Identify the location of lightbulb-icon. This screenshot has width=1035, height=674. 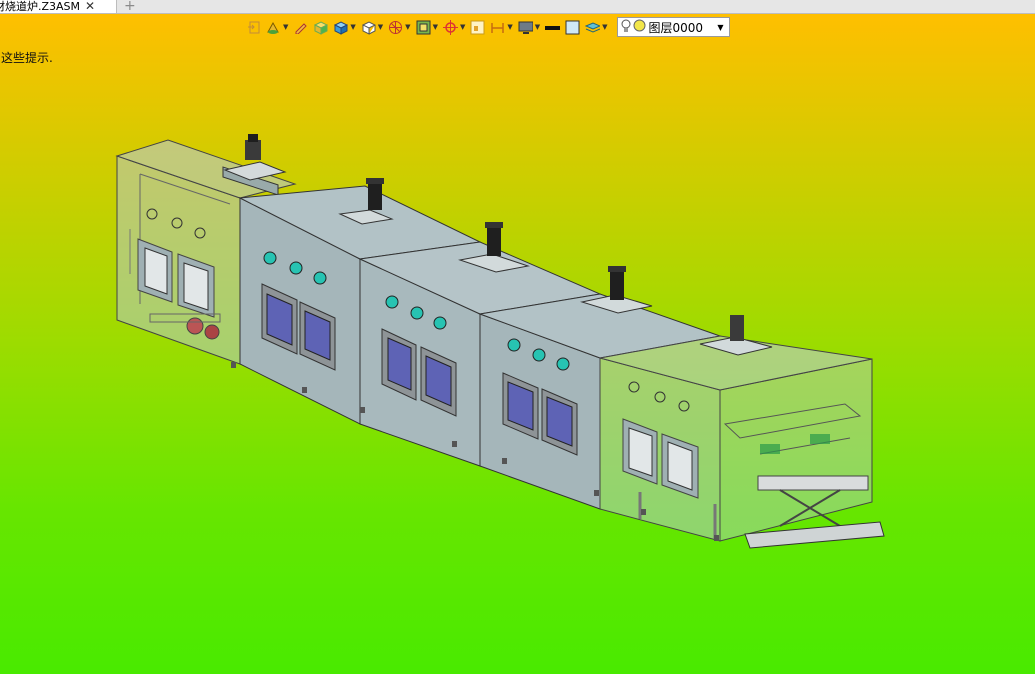
(626, 27).